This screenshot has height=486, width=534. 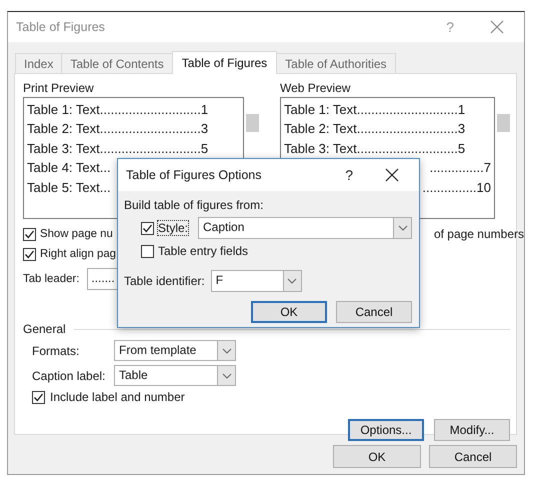 What do you see at coordinates (479, 234) in the screenshot?
I see `checkbox-label: of page numbers` at bounding box center [479, 234].